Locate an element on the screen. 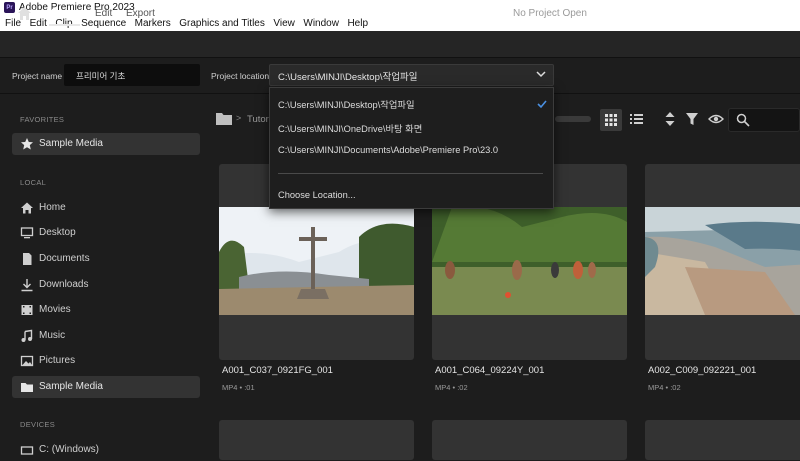  workspace-header is located at coordinates (400, 44).